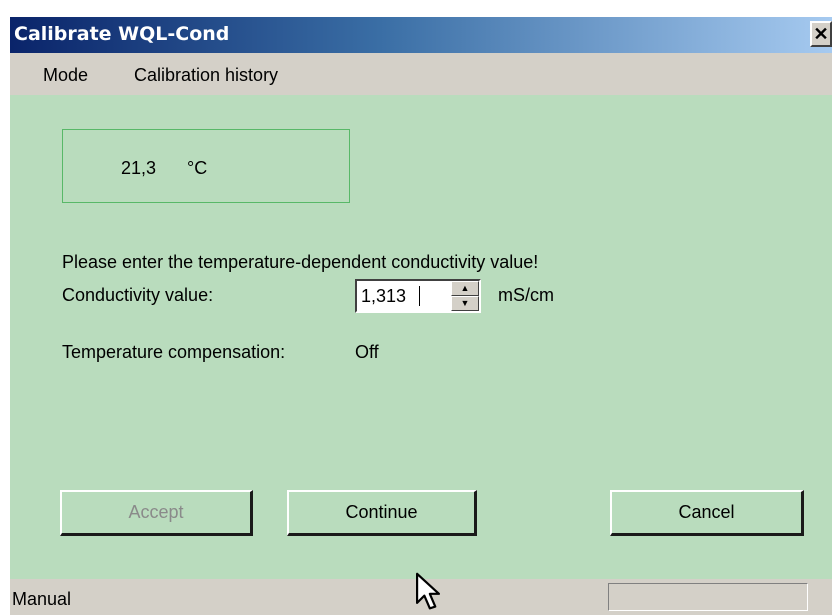 This screenshot has width=832, height=615. I want to click on menu-item-mode: Mode, so click(65, 75).